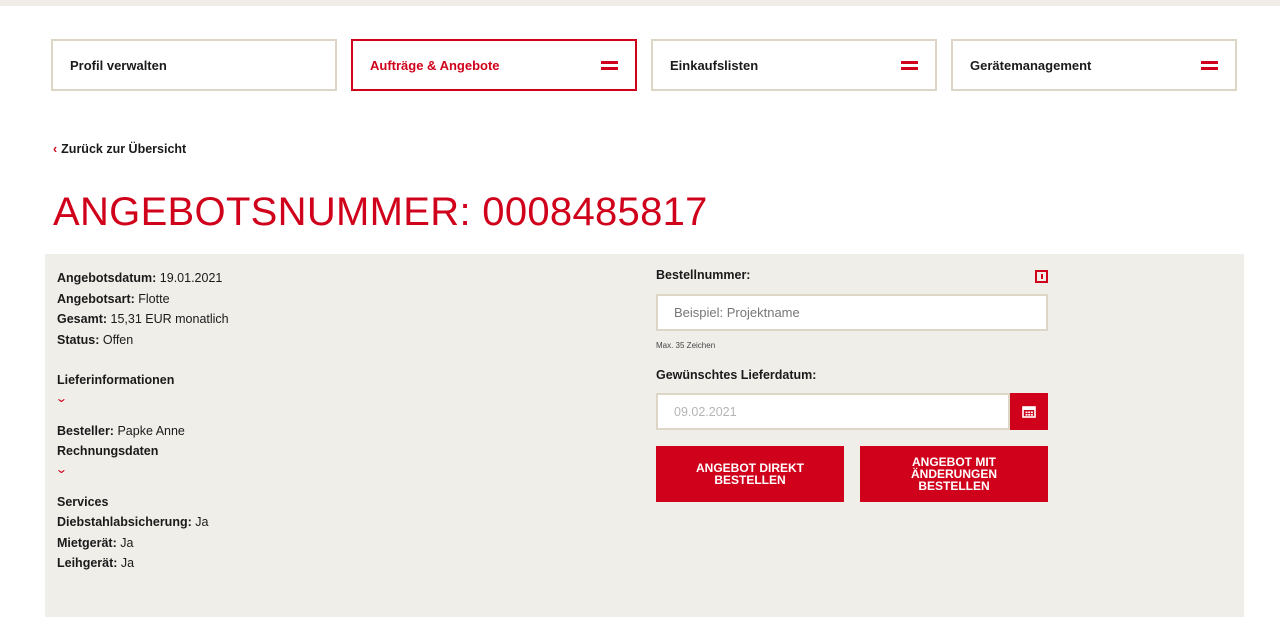 This screenshot has width=1280, height=640. What do you see at coordinates (124, 522) in the screenshot?
I see `theft-protection-label: Diebstahlabsicherung:` at bounding box center [124, 522].